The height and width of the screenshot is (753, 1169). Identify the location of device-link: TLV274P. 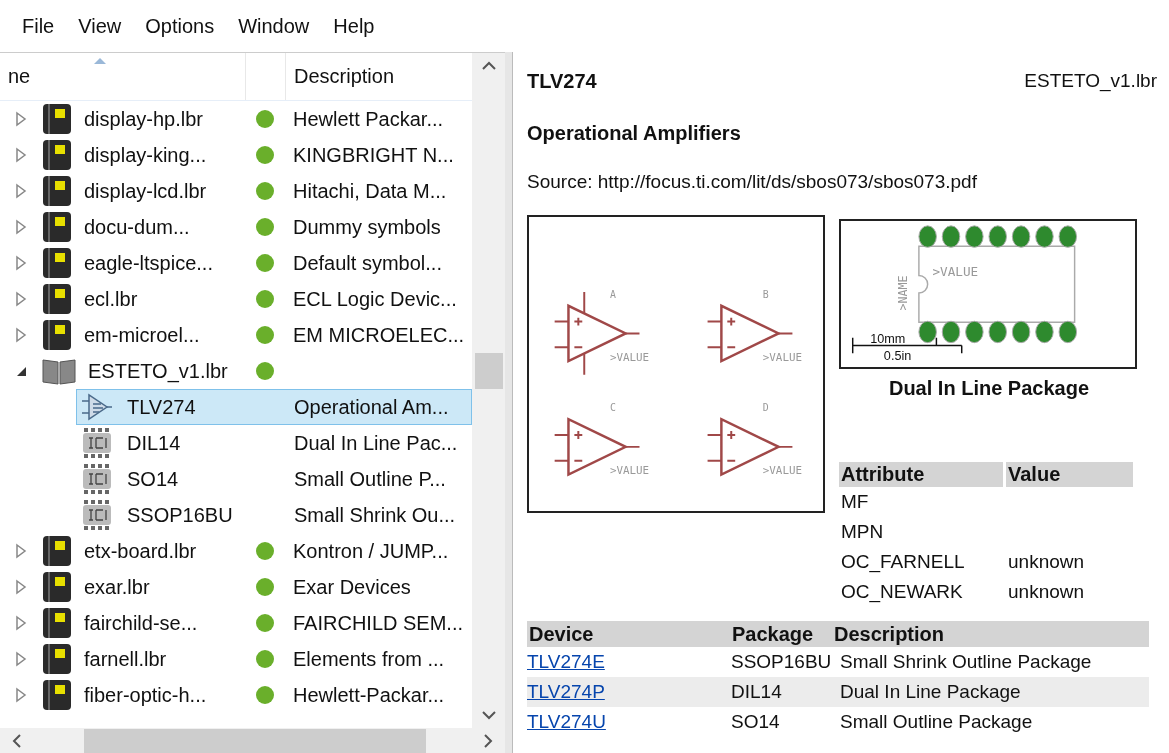
(628, 692).